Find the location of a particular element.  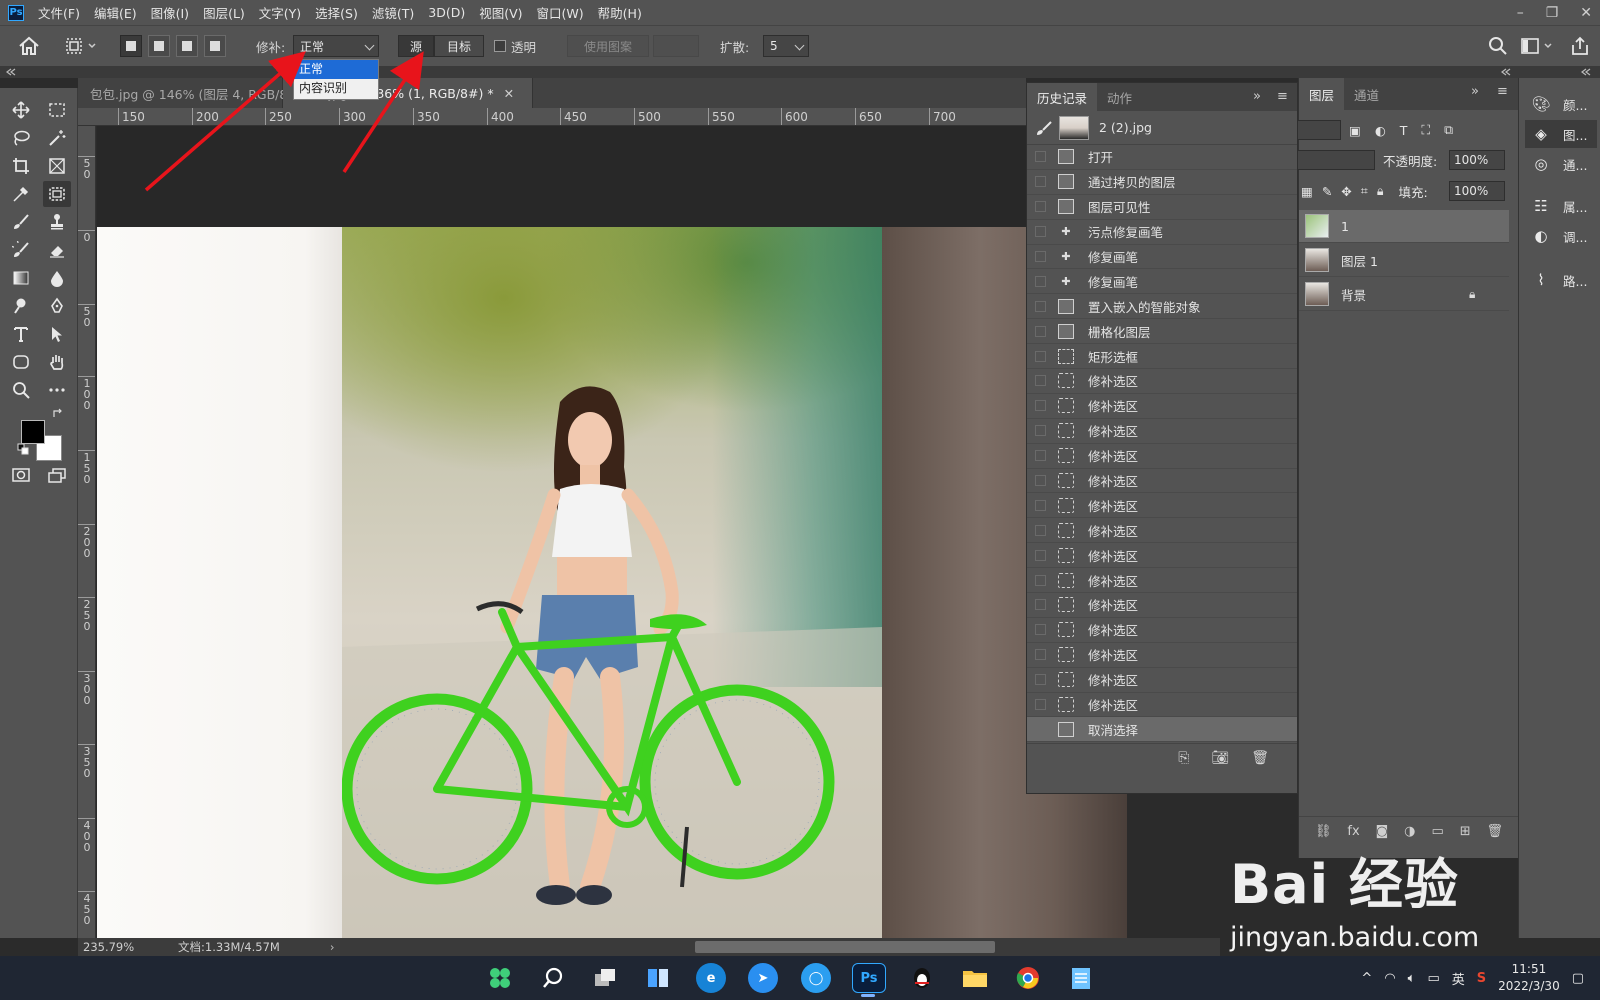

menu-window: 窗口(W) is located at coordinates (560, 12).